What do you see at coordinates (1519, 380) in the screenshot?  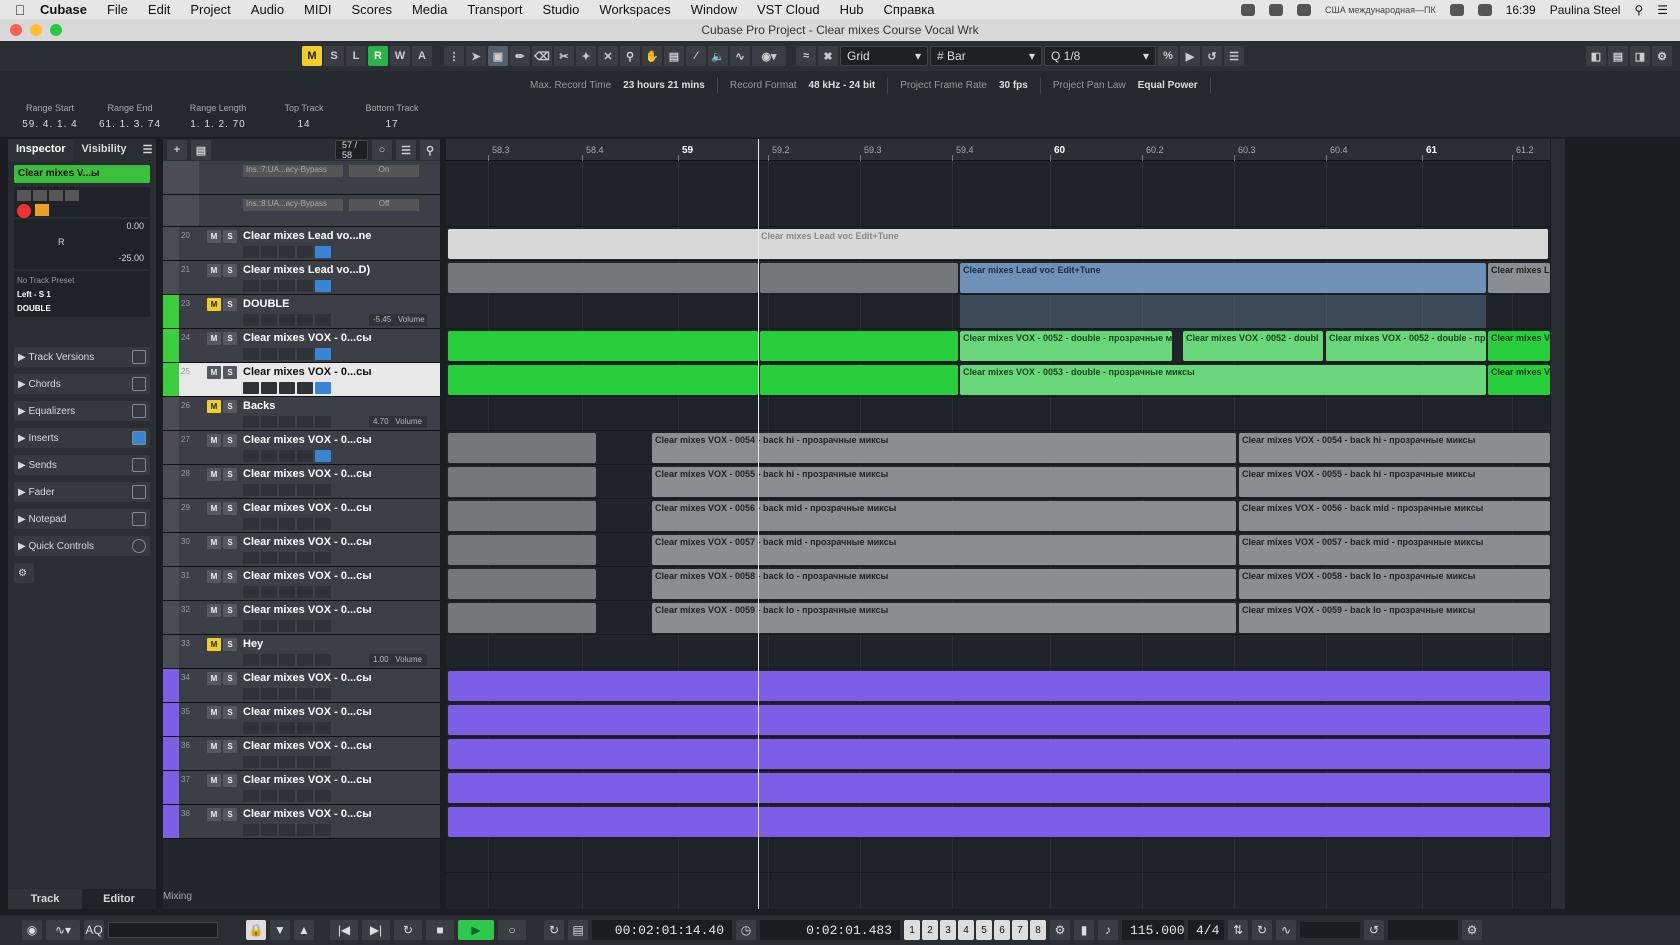 I see `audio-event: Clear mixes V` at bounding box center [1519, 380].